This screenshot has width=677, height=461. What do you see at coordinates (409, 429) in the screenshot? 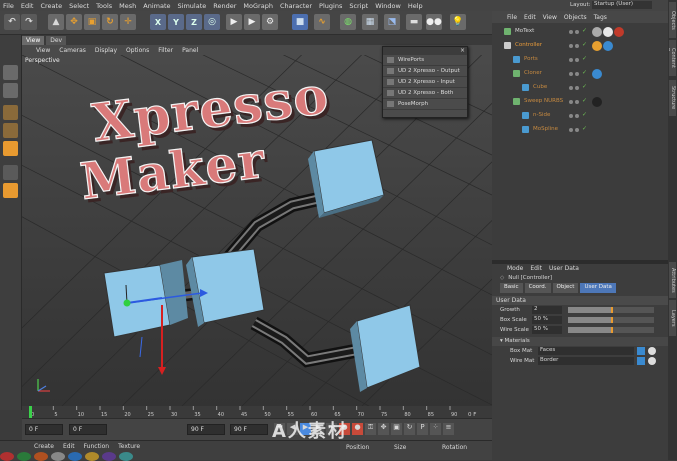
I see `rotation-key-icon: ↻` at bounding box center [409, 429].